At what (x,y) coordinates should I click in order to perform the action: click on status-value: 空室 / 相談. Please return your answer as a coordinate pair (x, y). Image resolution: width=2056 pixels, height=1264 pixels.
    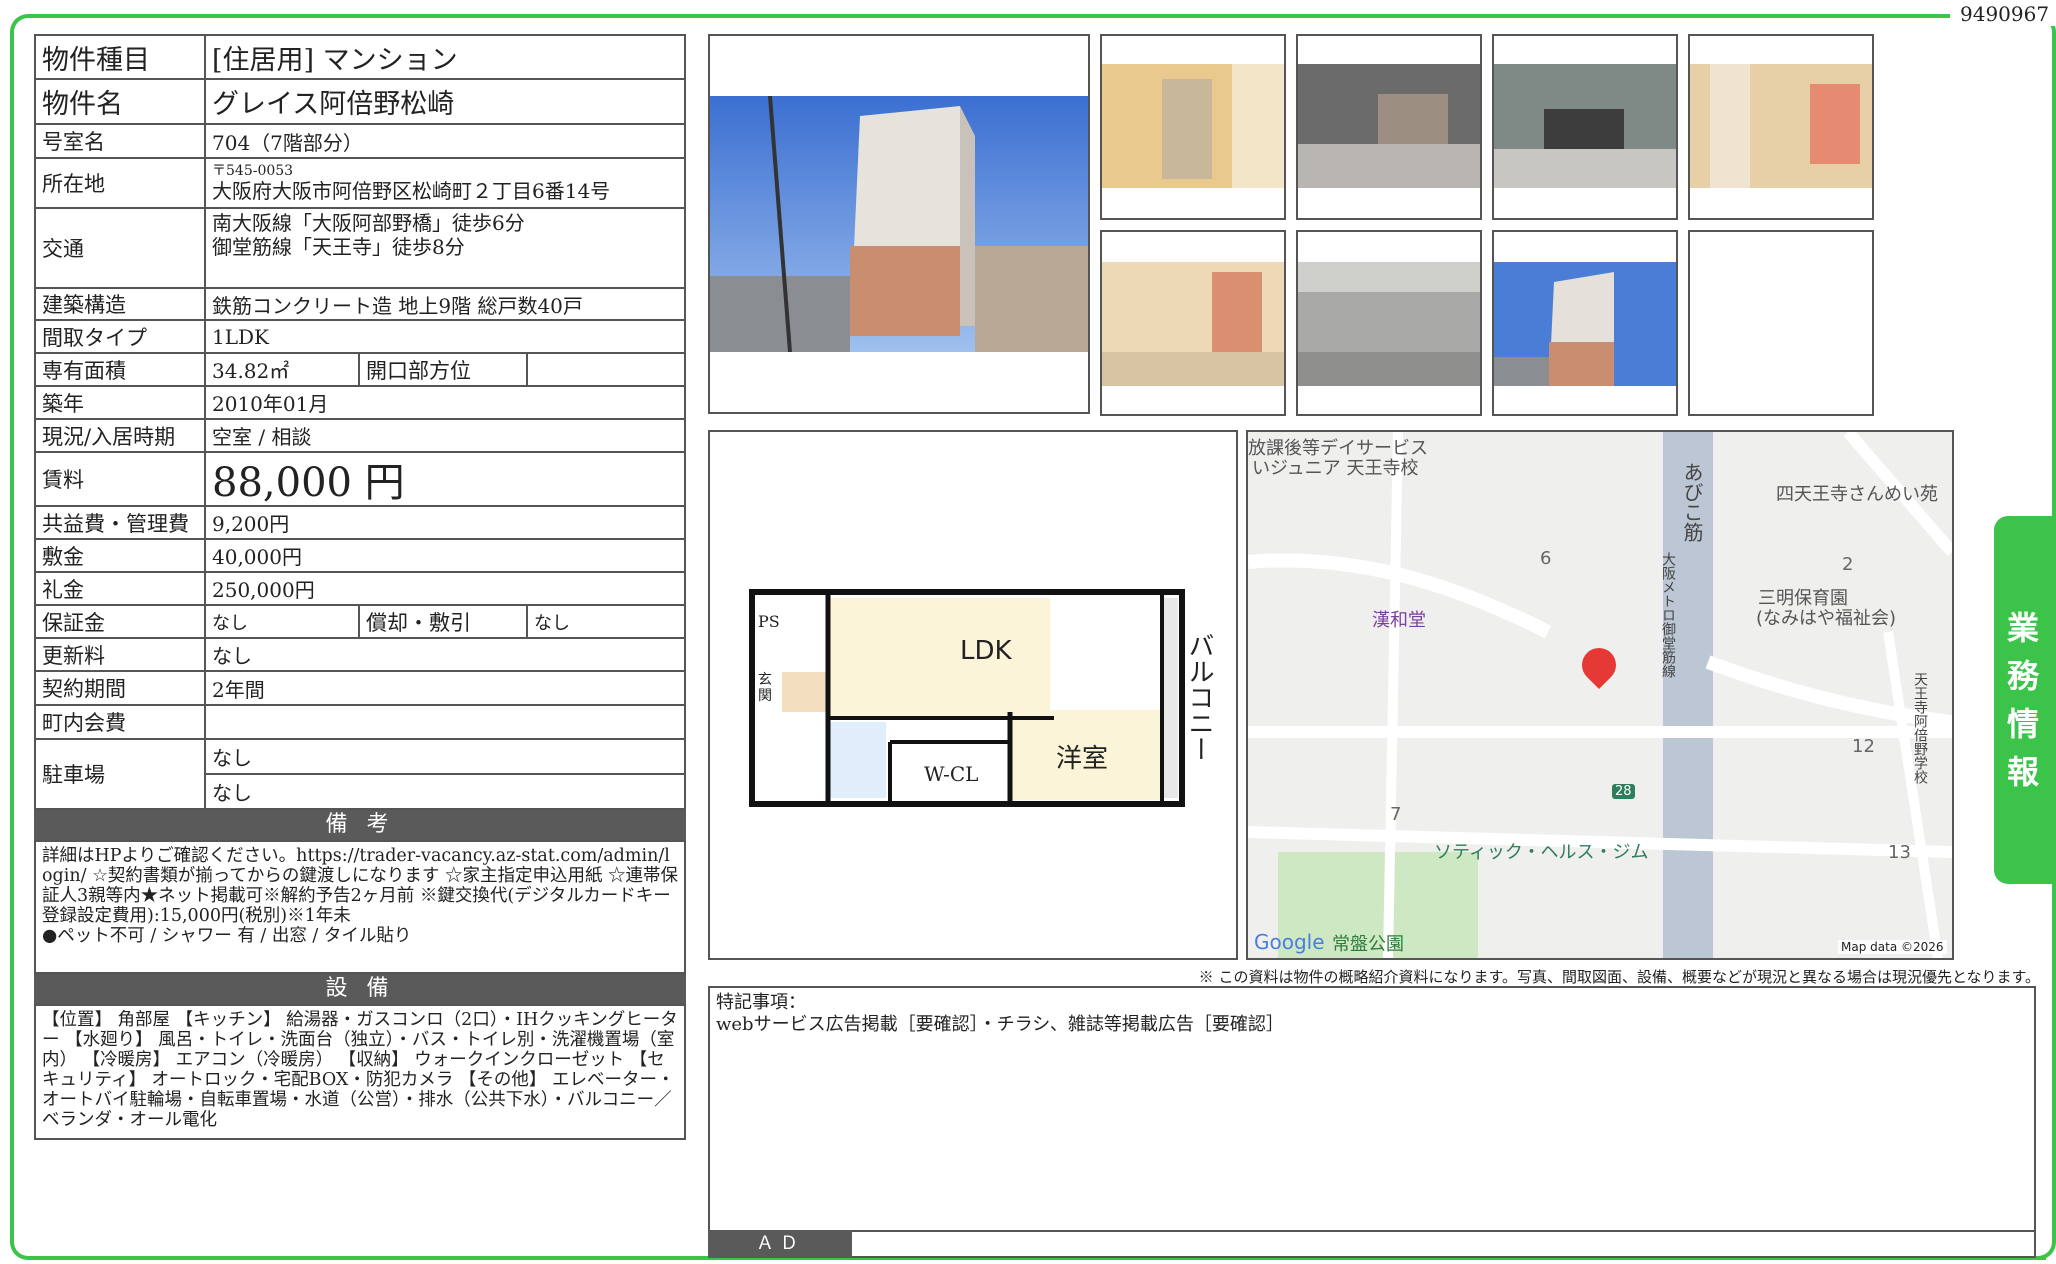
    Looking at the image, I should click on (262, 437).